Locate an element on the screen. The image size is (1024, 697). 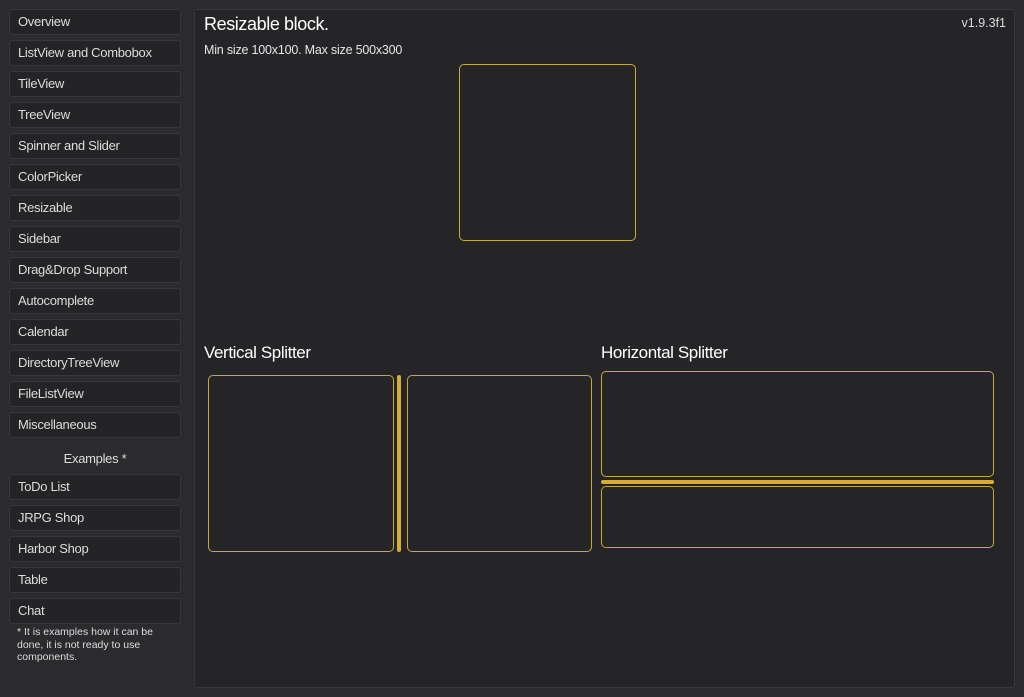
sidebar-item-colorpicker: ColorPicker is located at coordinates (95, 177).